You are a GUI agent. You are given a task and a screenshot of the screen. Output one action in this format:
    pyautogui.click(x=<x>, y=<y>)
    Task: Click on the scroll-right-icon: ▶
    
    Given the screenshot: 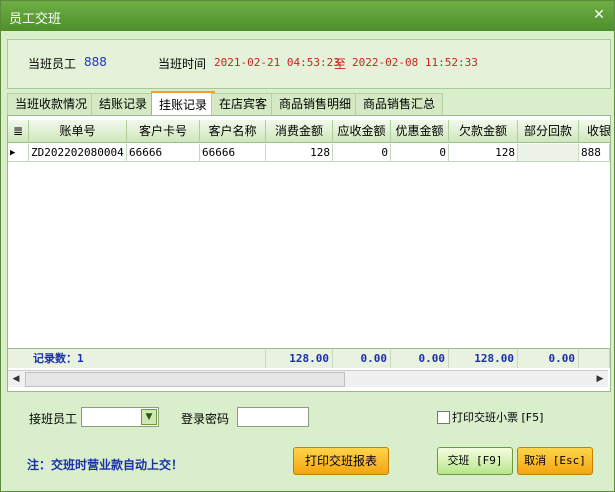 What is the action you would take?
    pyautogui.click(x=600, y=379)
    